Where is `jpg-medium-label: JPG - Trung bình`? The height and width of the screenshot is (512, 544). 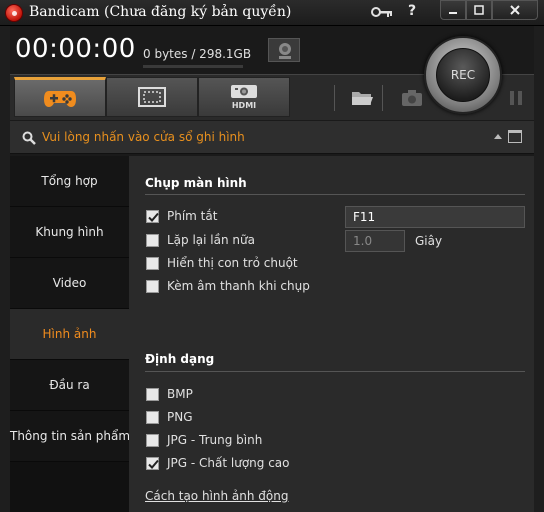
jpg-medium-label: JPG - Trung bình is located at coordinates (215, 440).